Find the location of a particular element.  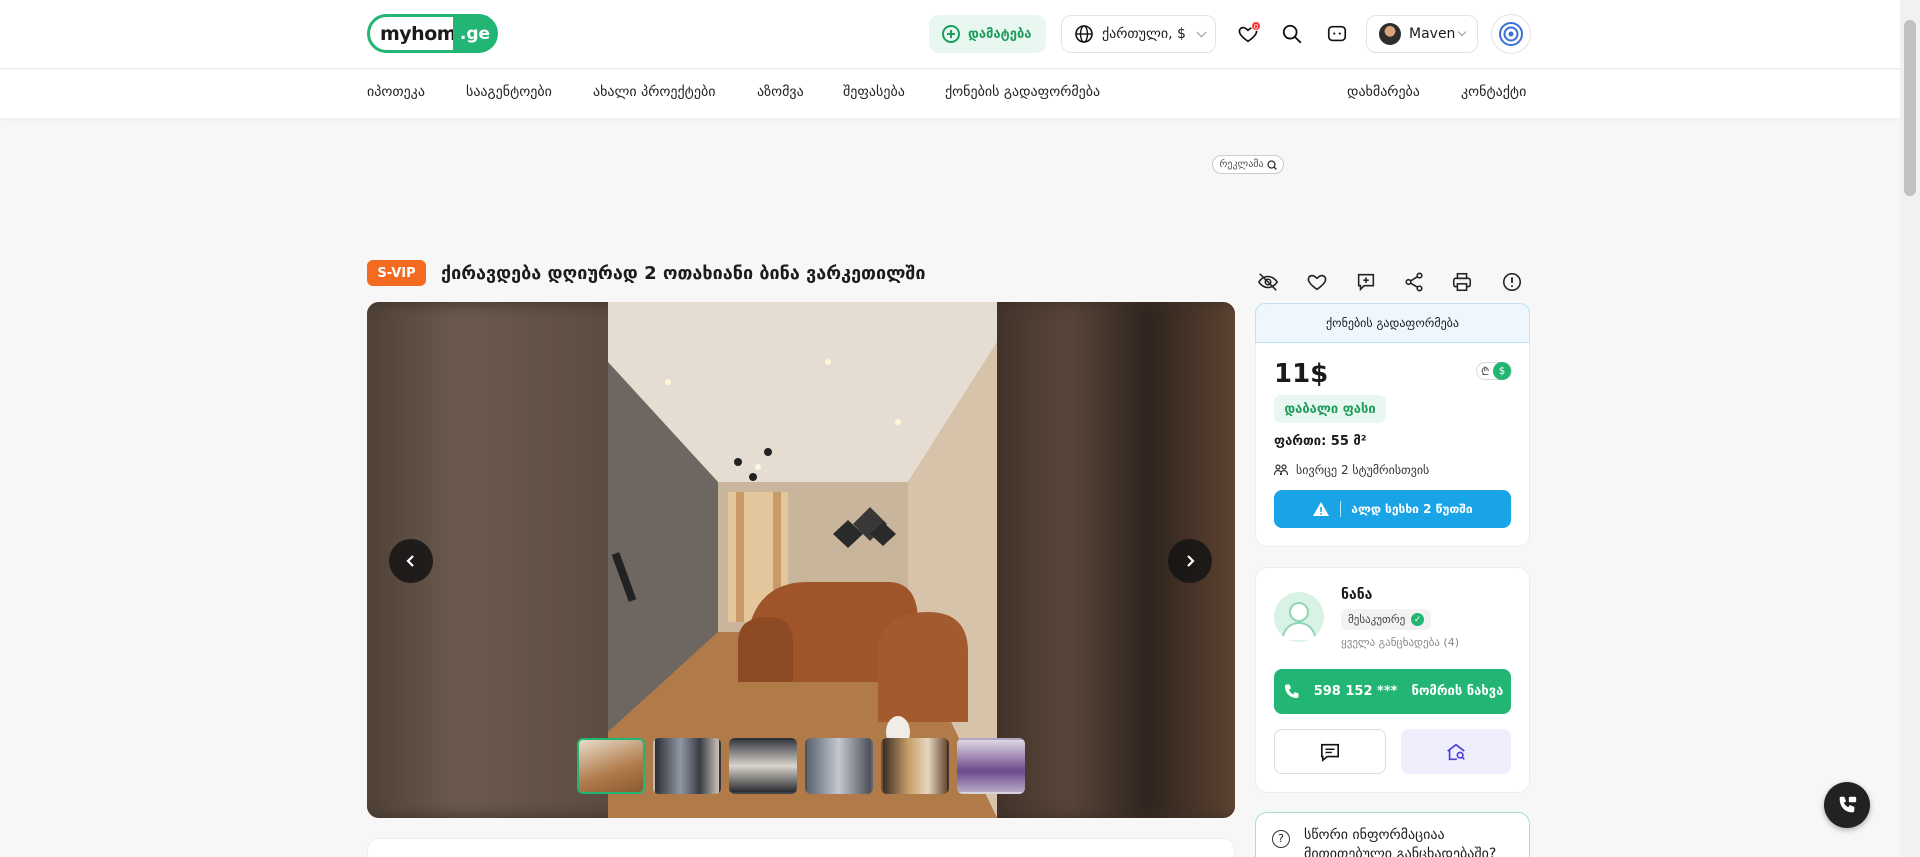

currency-usd: $ is located at coordinates (1502, 371).